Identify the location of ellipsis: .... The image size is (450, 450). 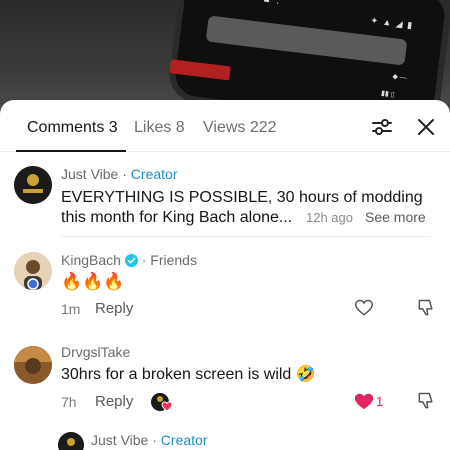
(284, 217).